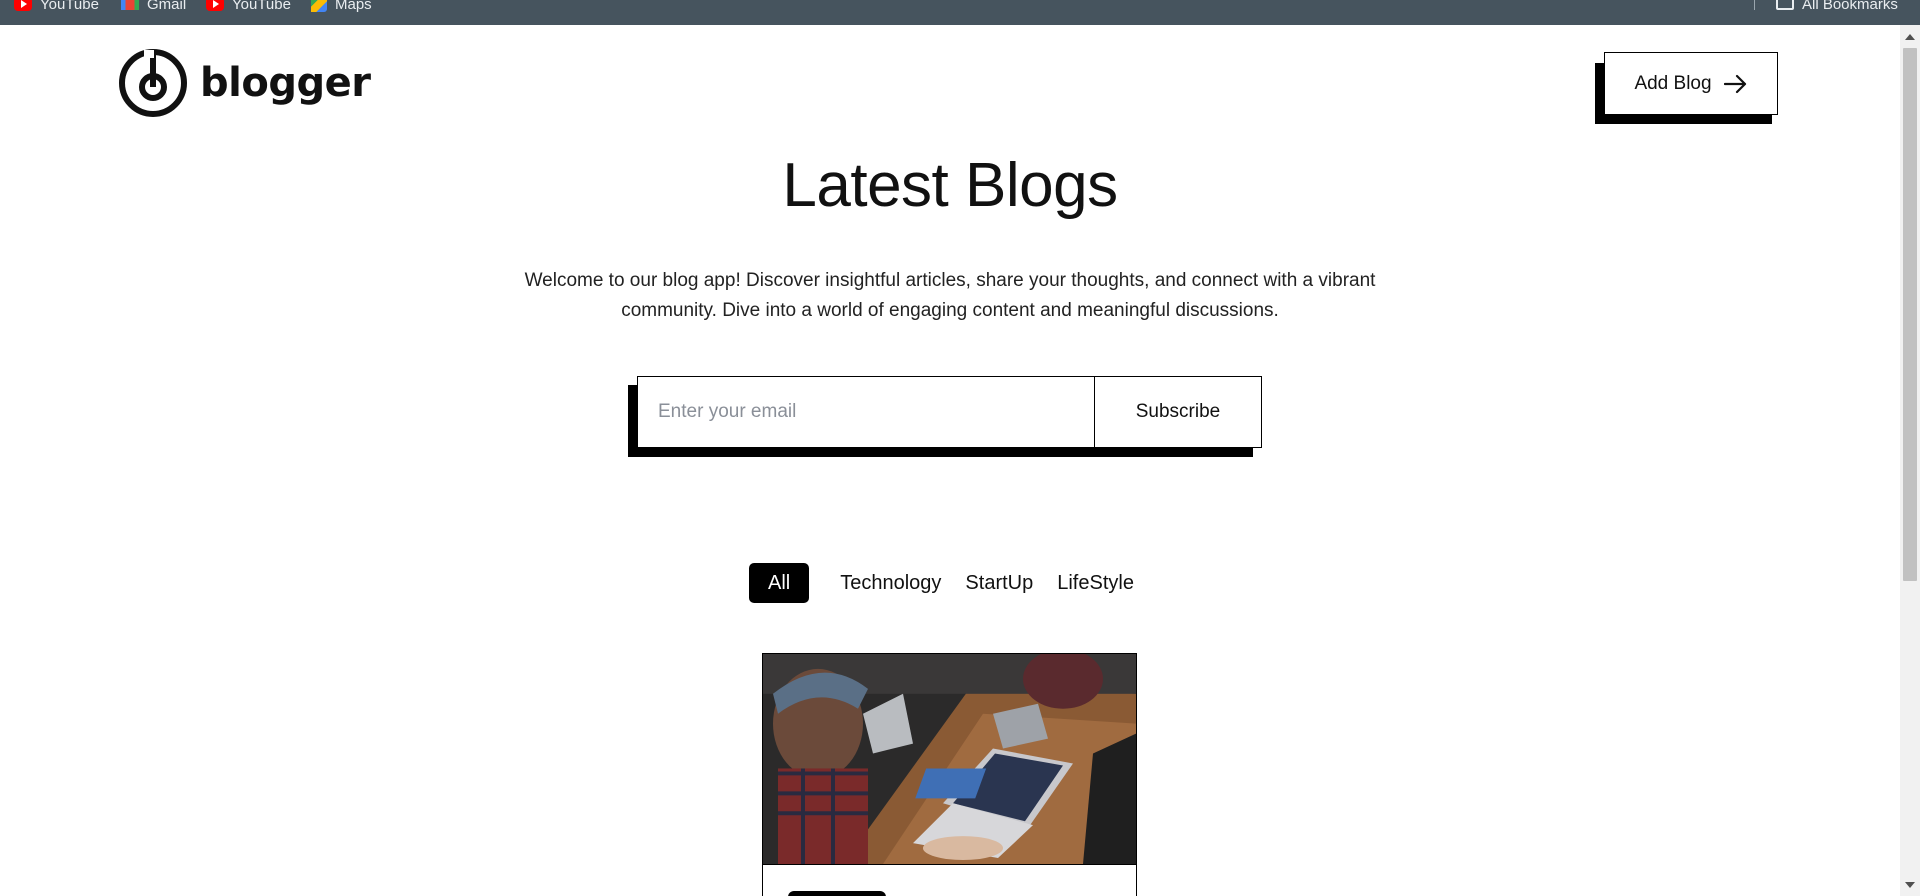  What do you see at coordinates (1910, 314) in the screenshot?
I see `scroll-thumb` at bounding box center [1910, 314].